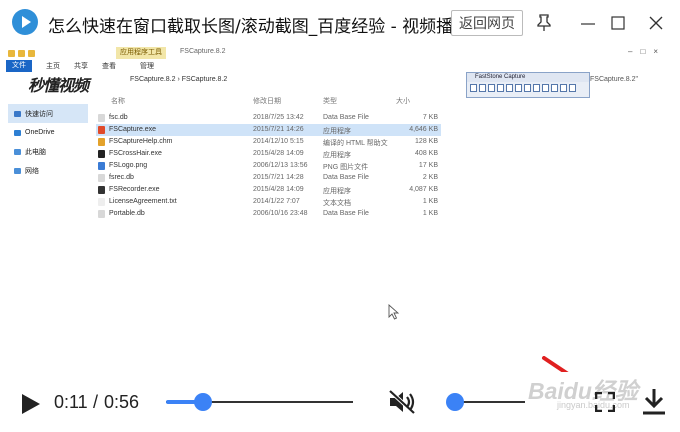  Describe the element at coordinates (528, 88) in the screenshot. I see `faststone-toolbar-buttons` at that location.